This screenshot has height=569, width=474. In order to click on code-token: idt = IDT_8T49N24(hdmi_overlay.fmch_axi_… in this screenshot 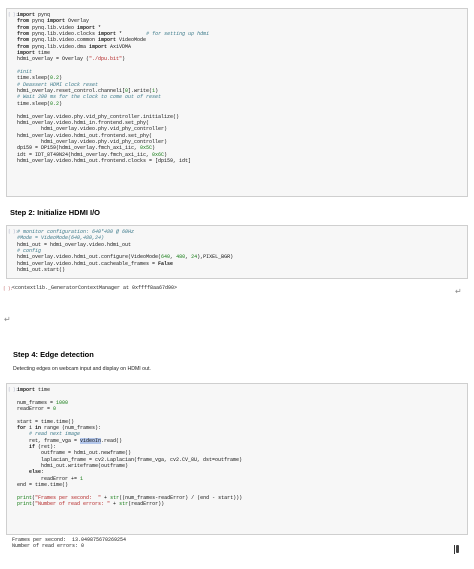, I will do `click(85, 154)`.